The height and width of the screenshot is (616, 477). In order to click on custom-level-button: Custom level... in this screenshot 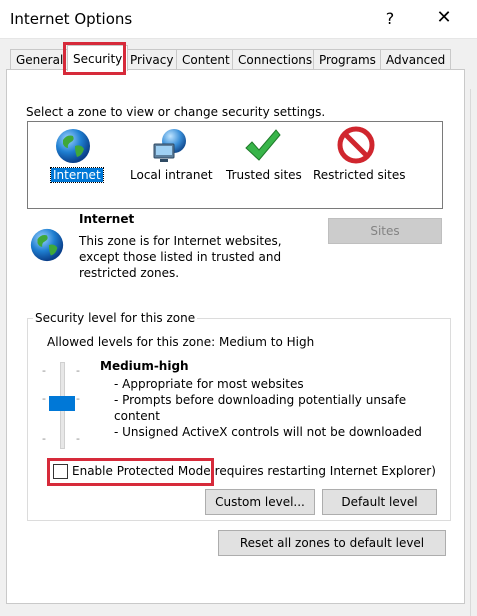, I will do `click(260, 502)`.